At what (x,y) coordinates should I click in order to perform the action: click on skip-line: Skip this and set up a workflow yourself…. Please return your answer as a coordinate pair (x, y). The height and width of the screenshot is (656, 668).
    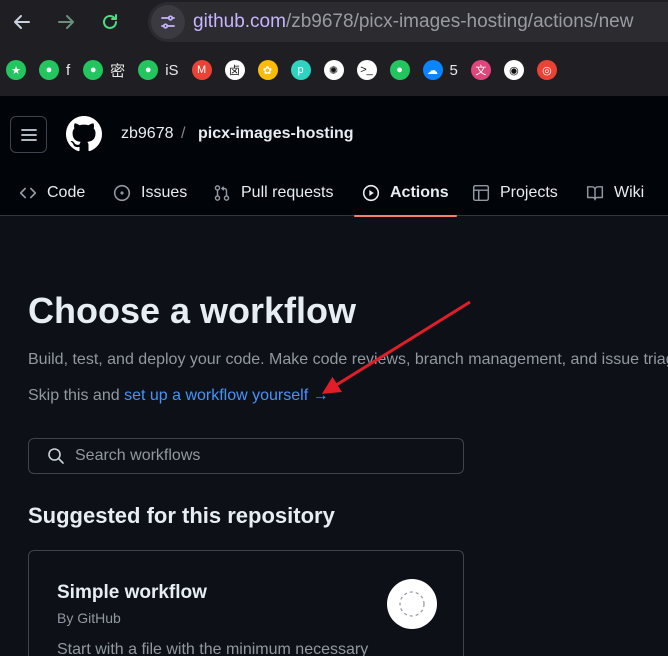
    Looking at the image, I should click on (178, 396).